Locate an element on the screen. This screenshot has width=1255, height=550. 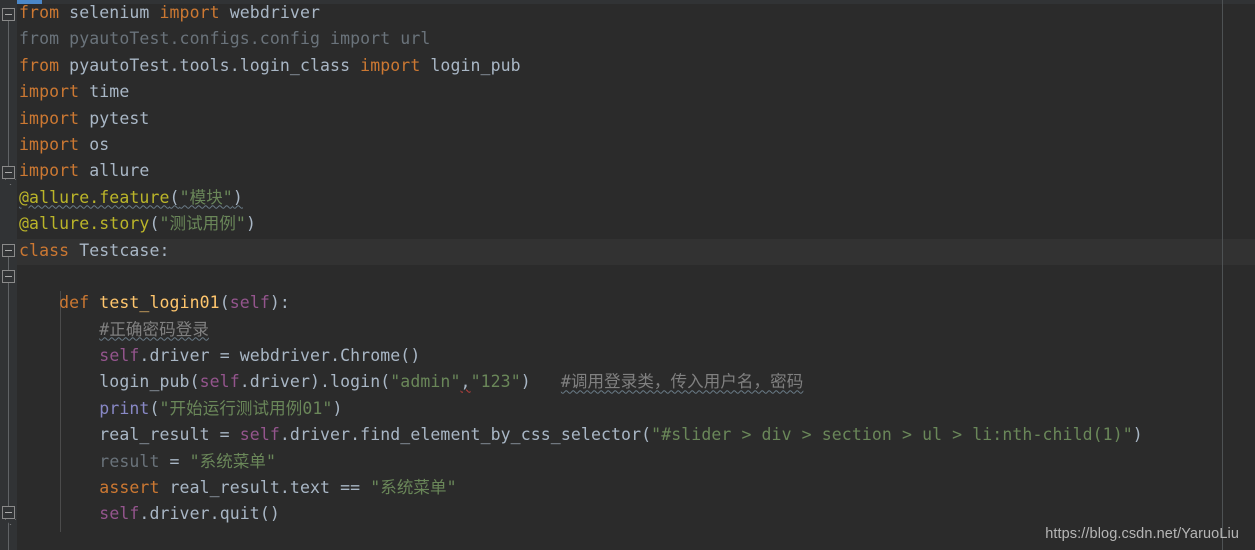
editor-gutter is located at coordinates (8, 275).